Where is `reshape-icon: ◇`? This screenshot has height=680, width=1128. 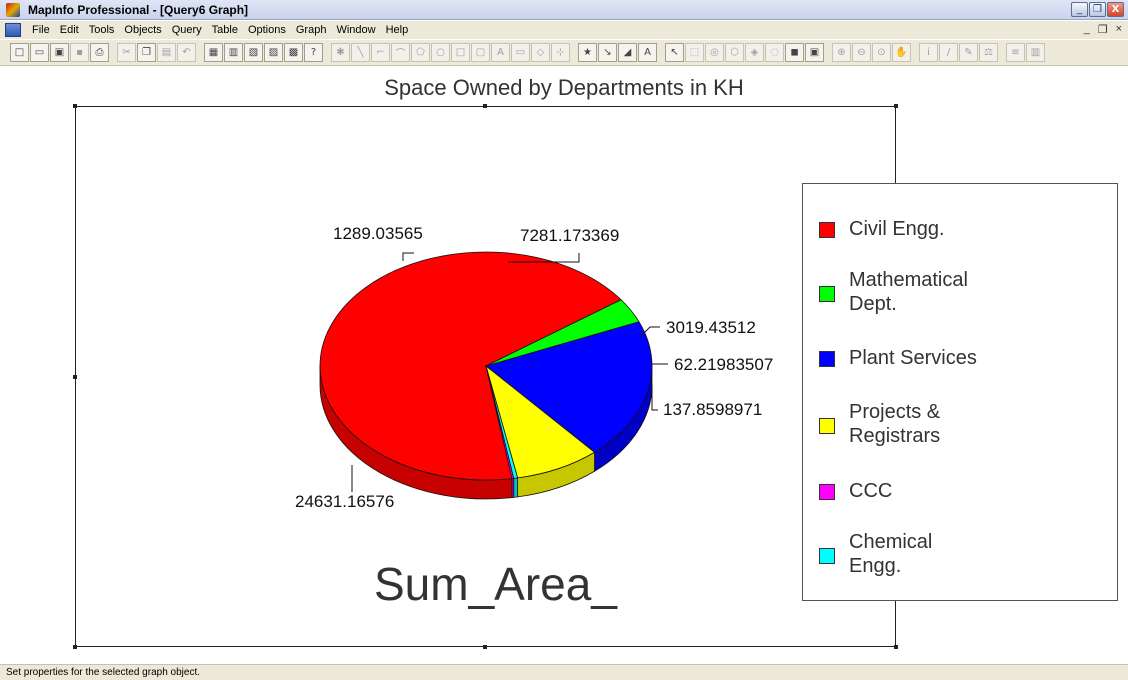 reshape-icon: ◇ is located at coordinates (540, 52).